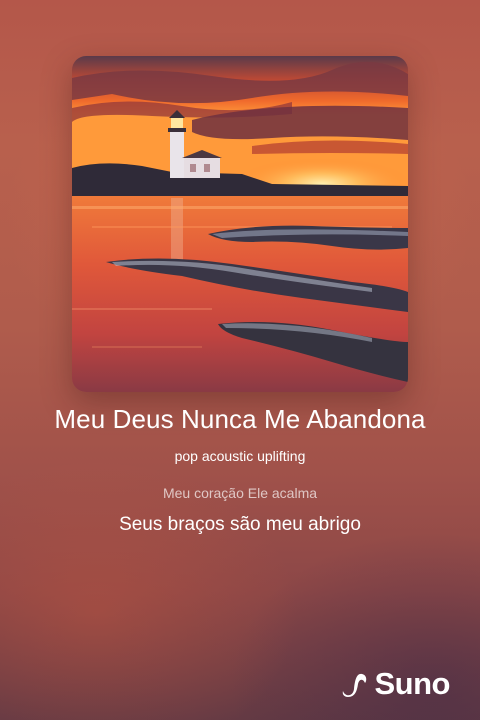 This screenshot has width=480, height=720. Describe the element at coordinates (240, 524) in the screenshot. I see `lyric-line-current: Seus braços são meu abrigo` at that location.